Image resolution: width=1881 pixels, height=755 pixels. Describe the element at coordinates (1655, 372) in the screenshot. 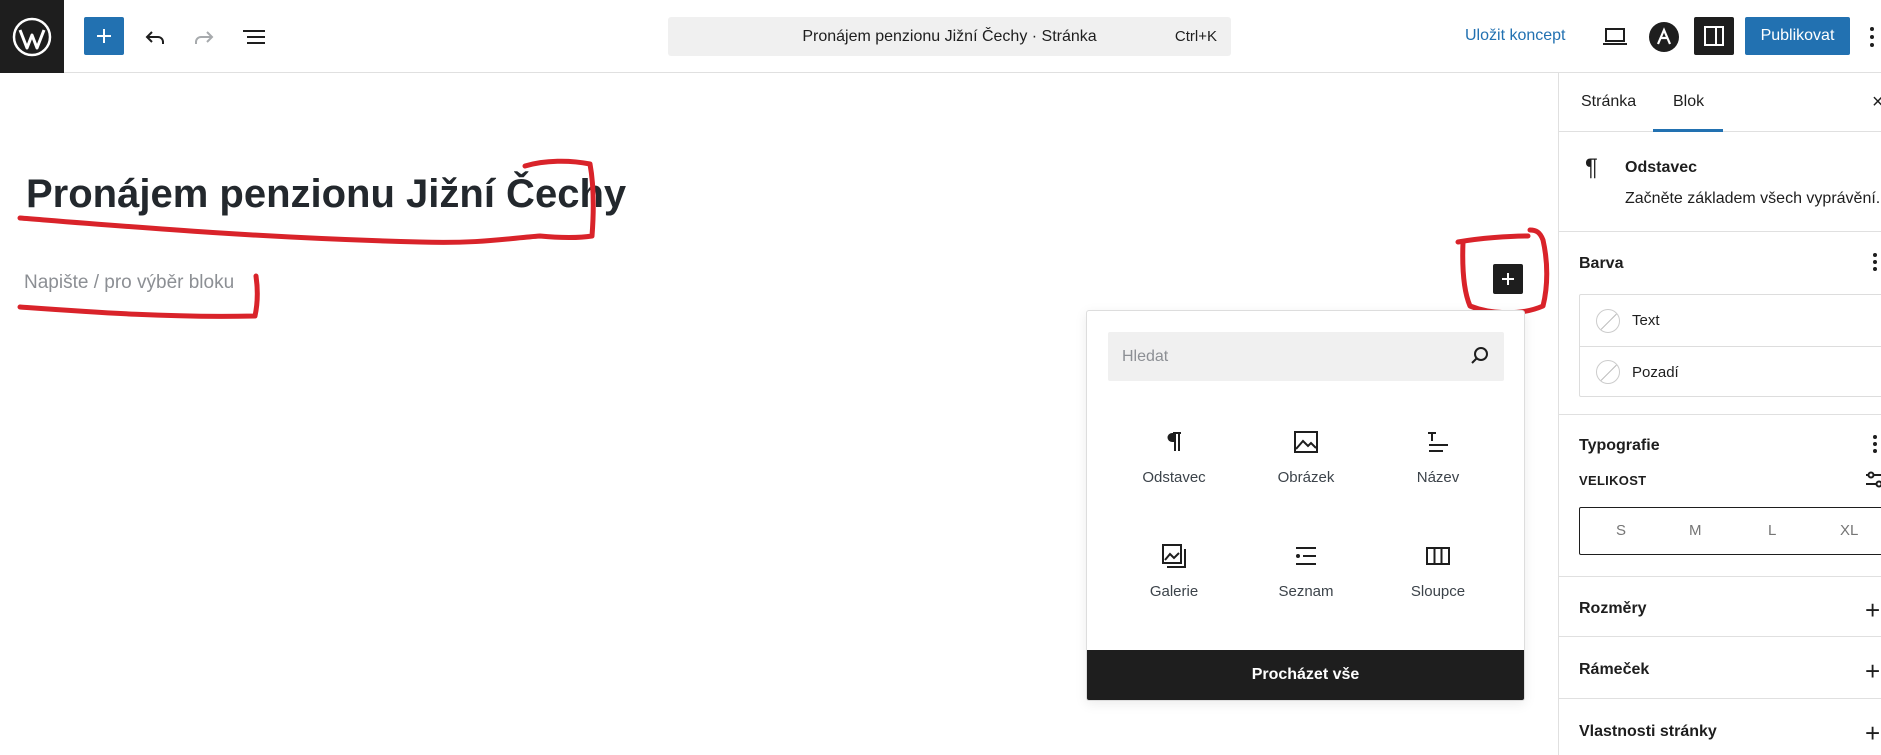

I see `color-item-label: Pozadí` at that location.